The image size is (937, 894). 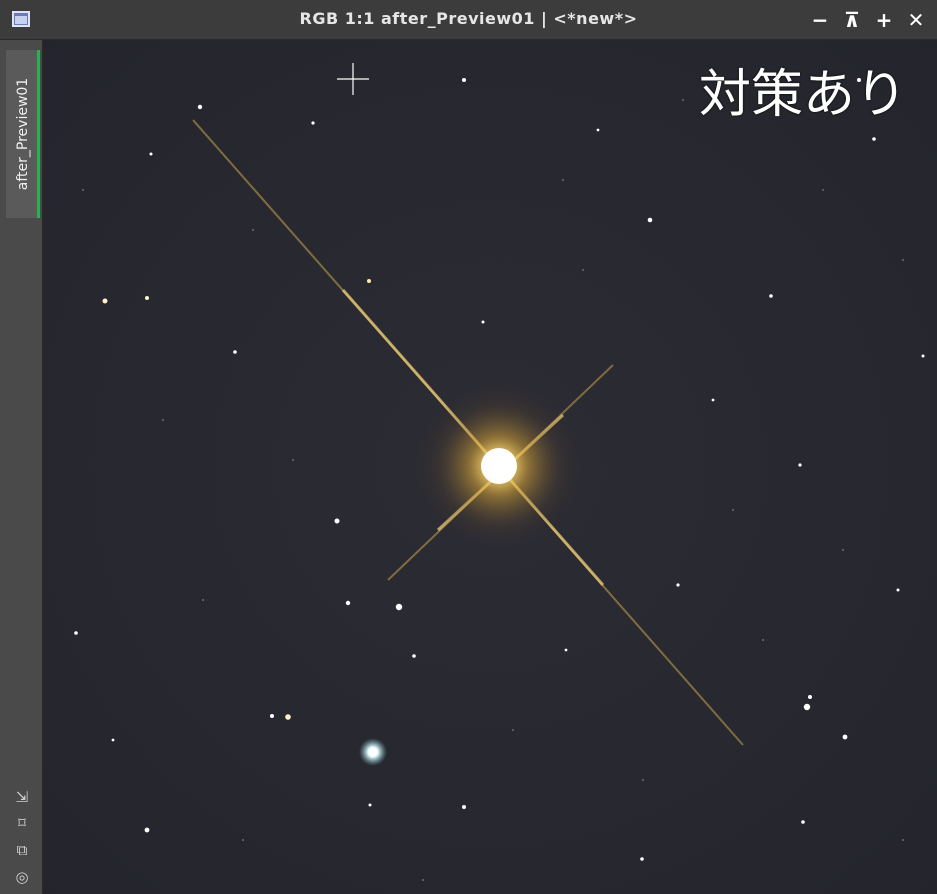 What do you see at coordinates (884, 20) in the screenshot?
I see `maximize-icon: +` at bounding box center [884, 20].